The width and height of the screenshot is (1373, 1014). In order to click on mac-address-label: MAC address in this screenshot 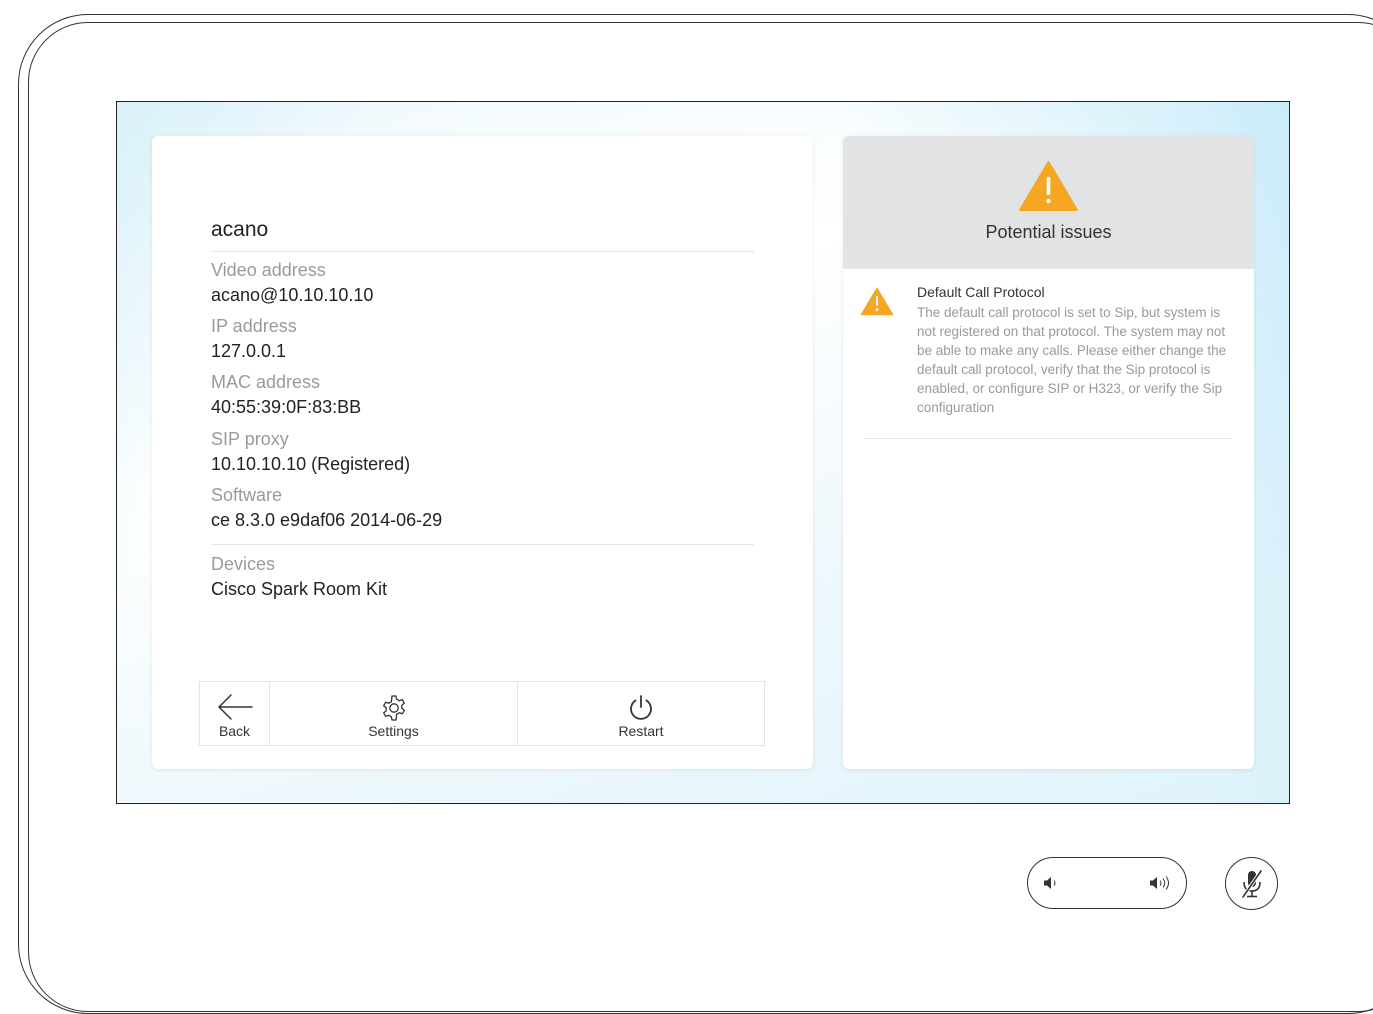, I will do `click(266, 382)`.